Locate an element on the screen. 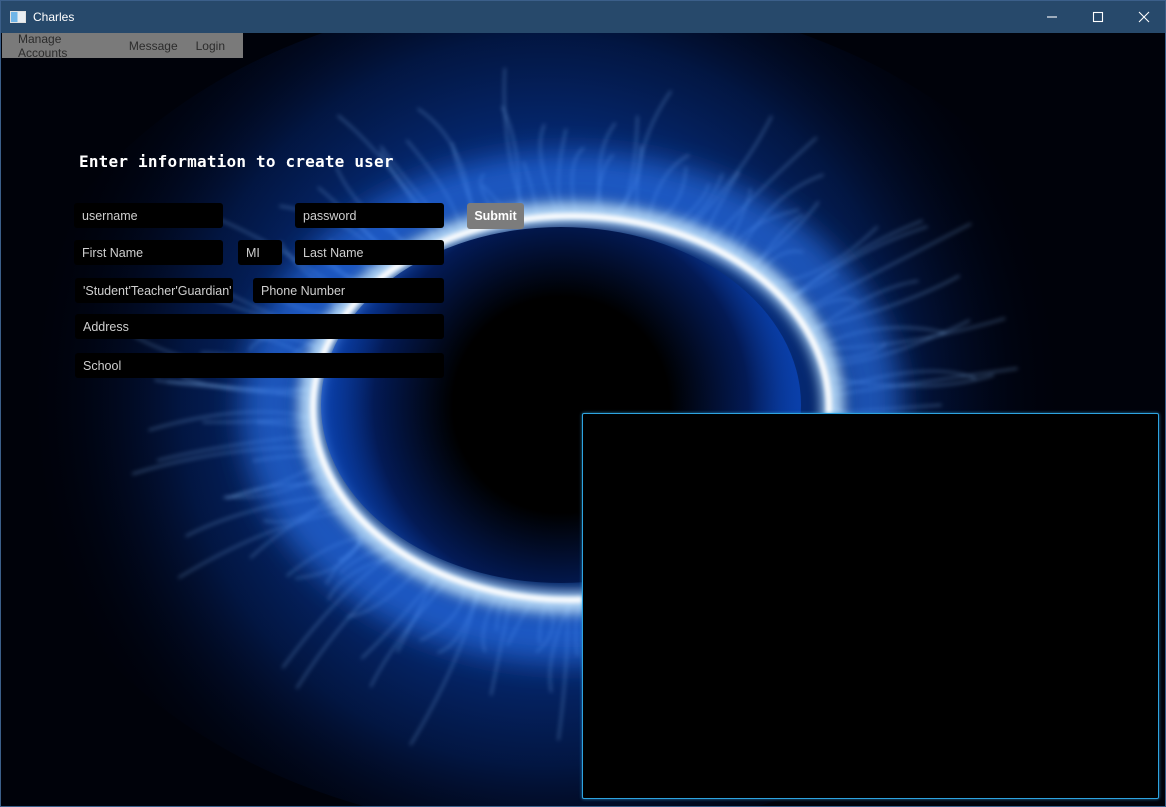  close-icon is located at coordinates (1144, 17).